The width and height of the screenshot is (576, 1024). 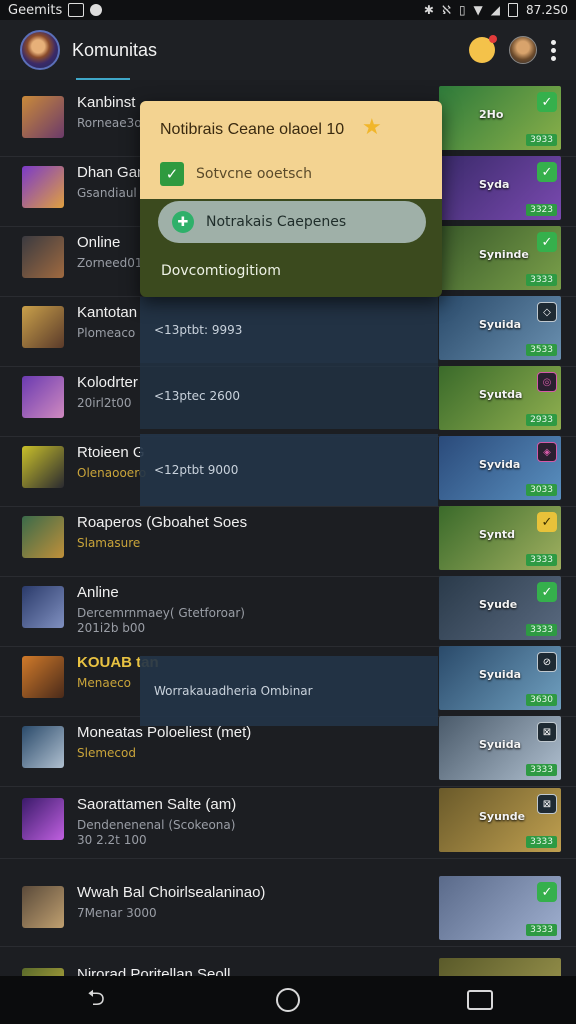 I want to click on list-item-subtitle: Rorneae3o, so click(x=109, y=123).